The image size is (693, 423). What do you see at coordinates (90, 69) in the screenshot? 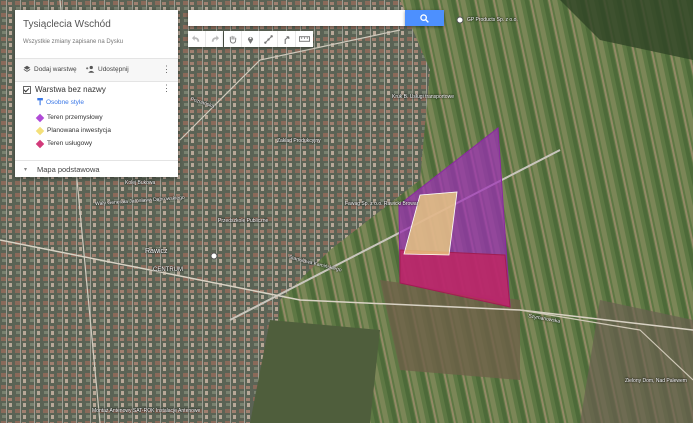
I see `add-person-icon` at bounding box center [90, 69].